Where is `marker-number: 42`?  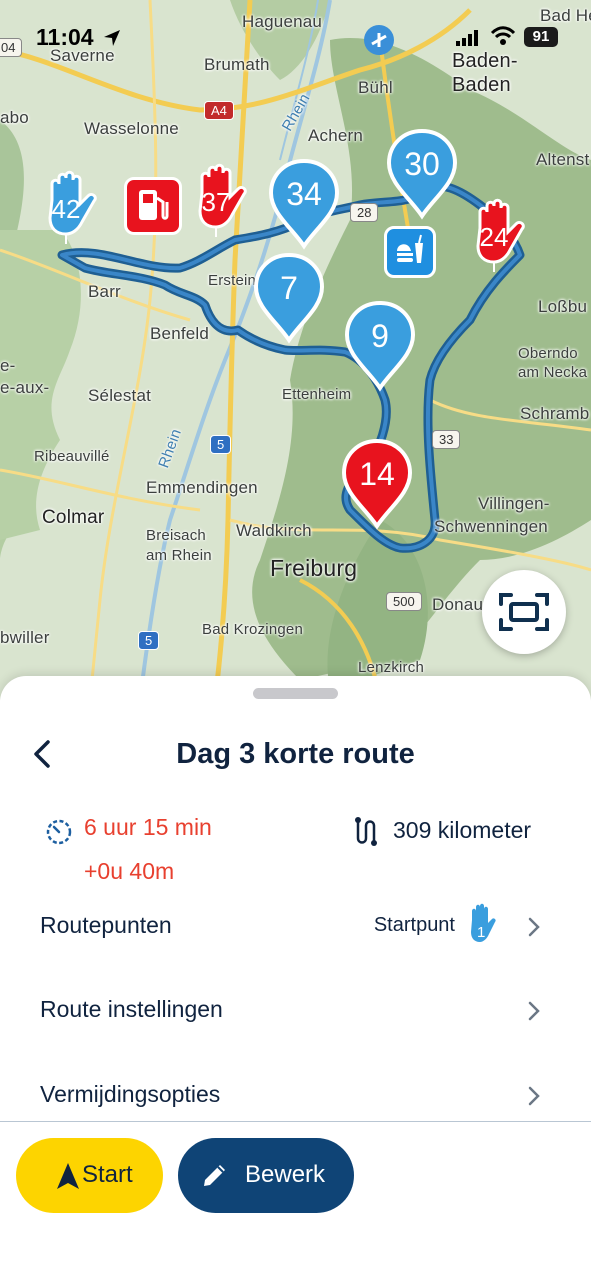
marker-number: 42 is located at coordinates (66, 209).